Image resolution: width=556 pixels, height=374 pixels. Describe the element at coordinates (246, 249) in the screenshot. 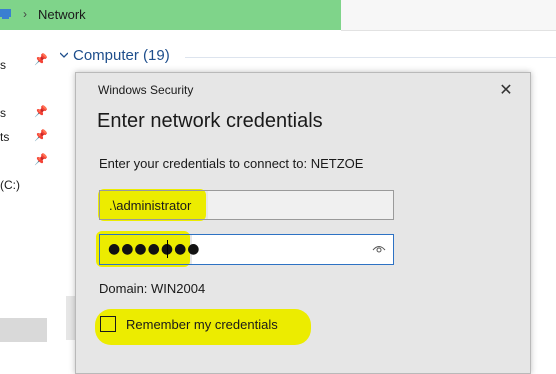

I see `password-field: ●●●●●●●` at that location.